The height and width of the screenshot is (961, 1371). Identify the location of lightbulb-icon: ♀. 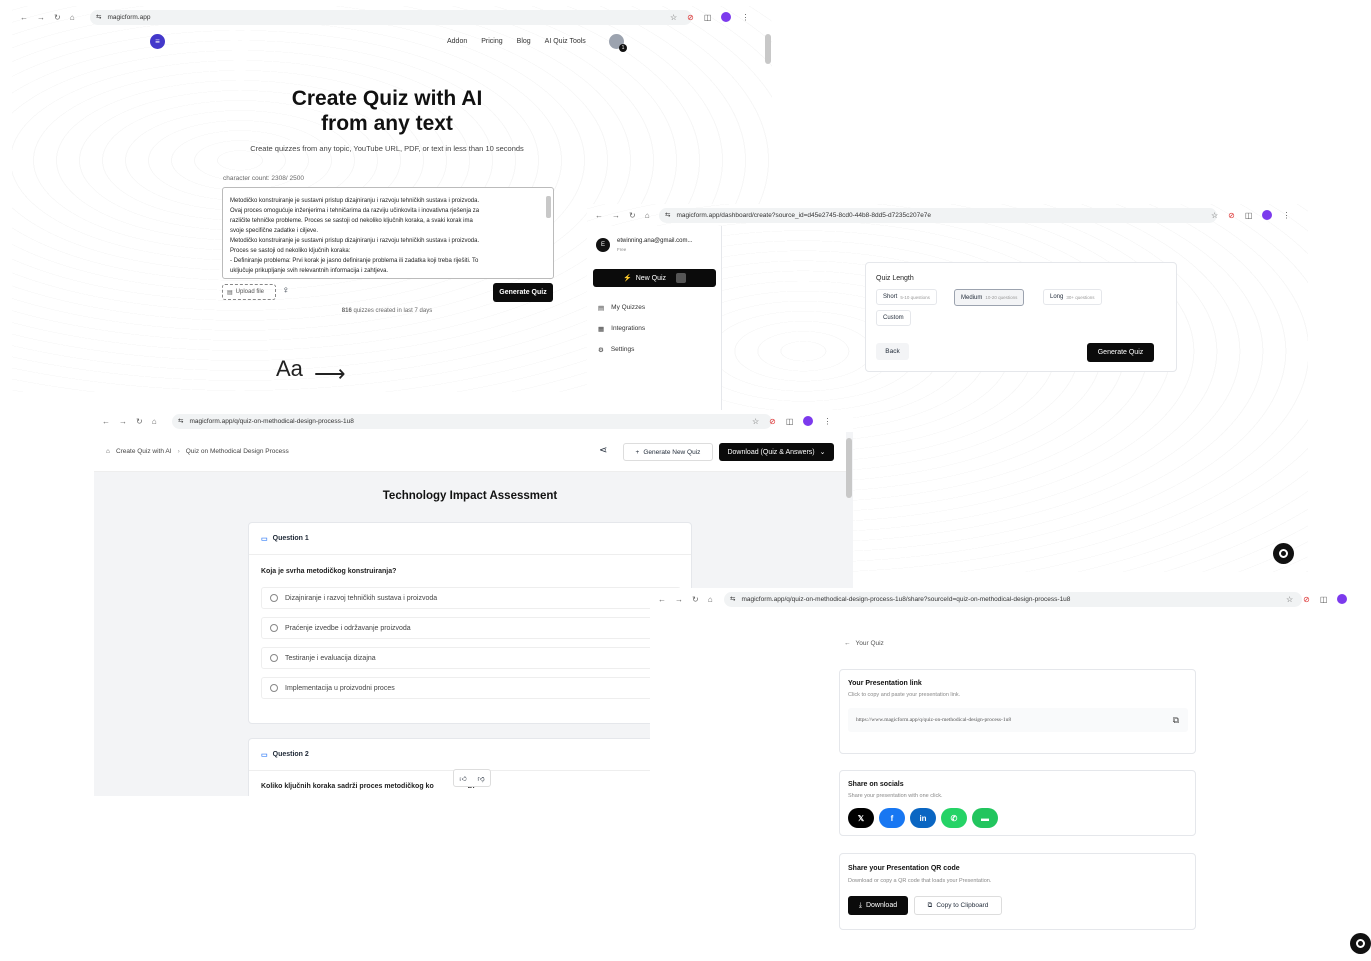
(286, 290).